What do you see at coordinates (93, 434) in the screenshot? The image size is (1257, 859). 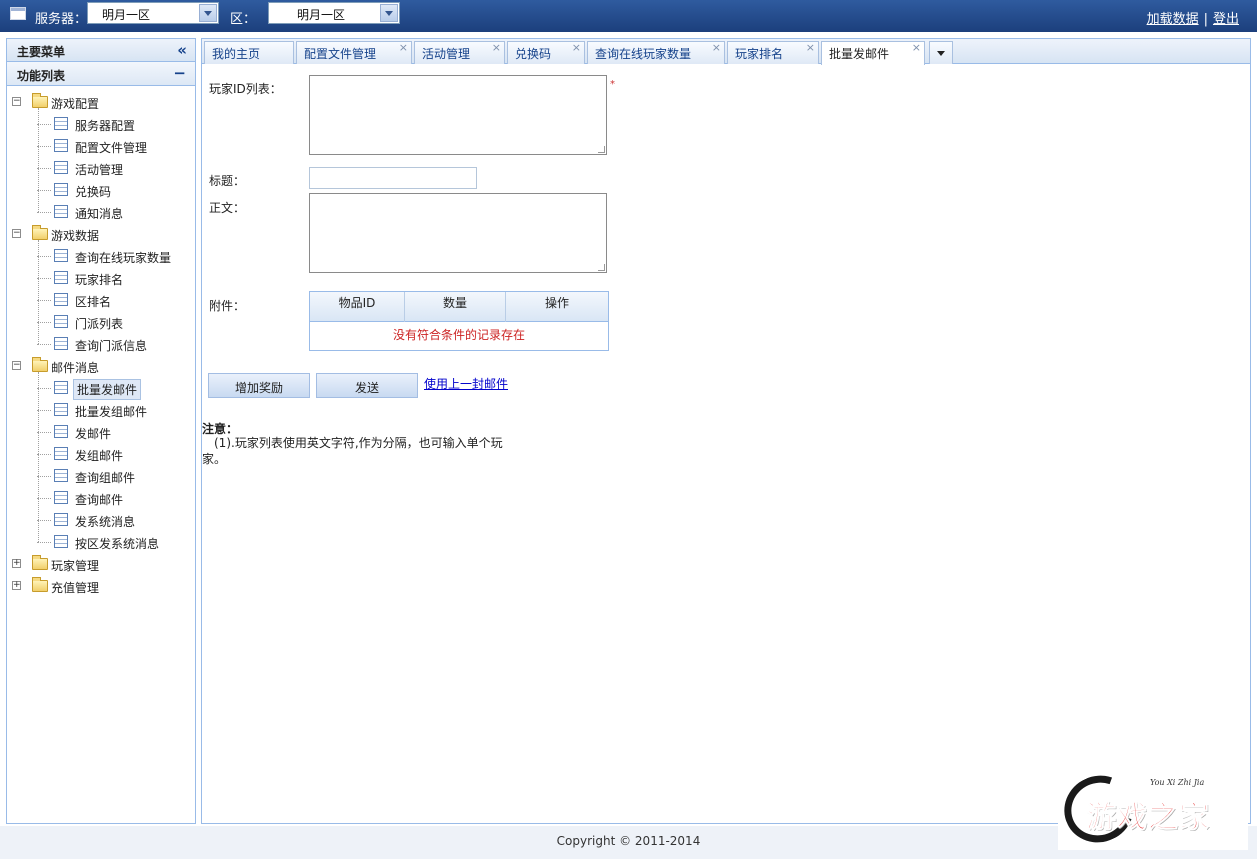 I see `sidebar-item-label: 发邮件` at bounding box center [93, 434].